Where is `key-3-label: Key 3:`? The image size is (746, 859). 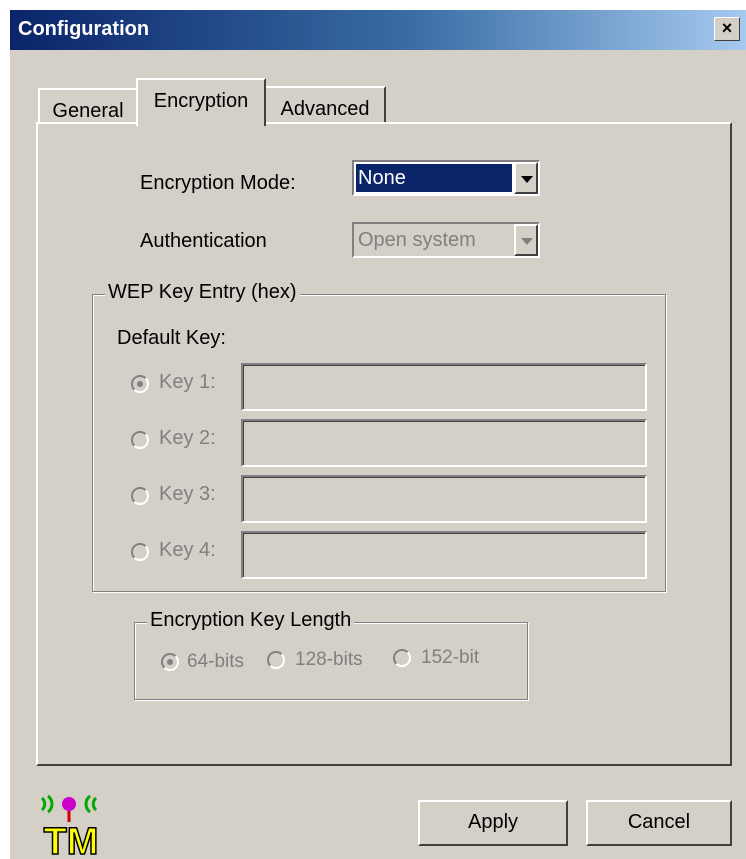 key-3-label: Key 3: is located at coordinates (187, 494).